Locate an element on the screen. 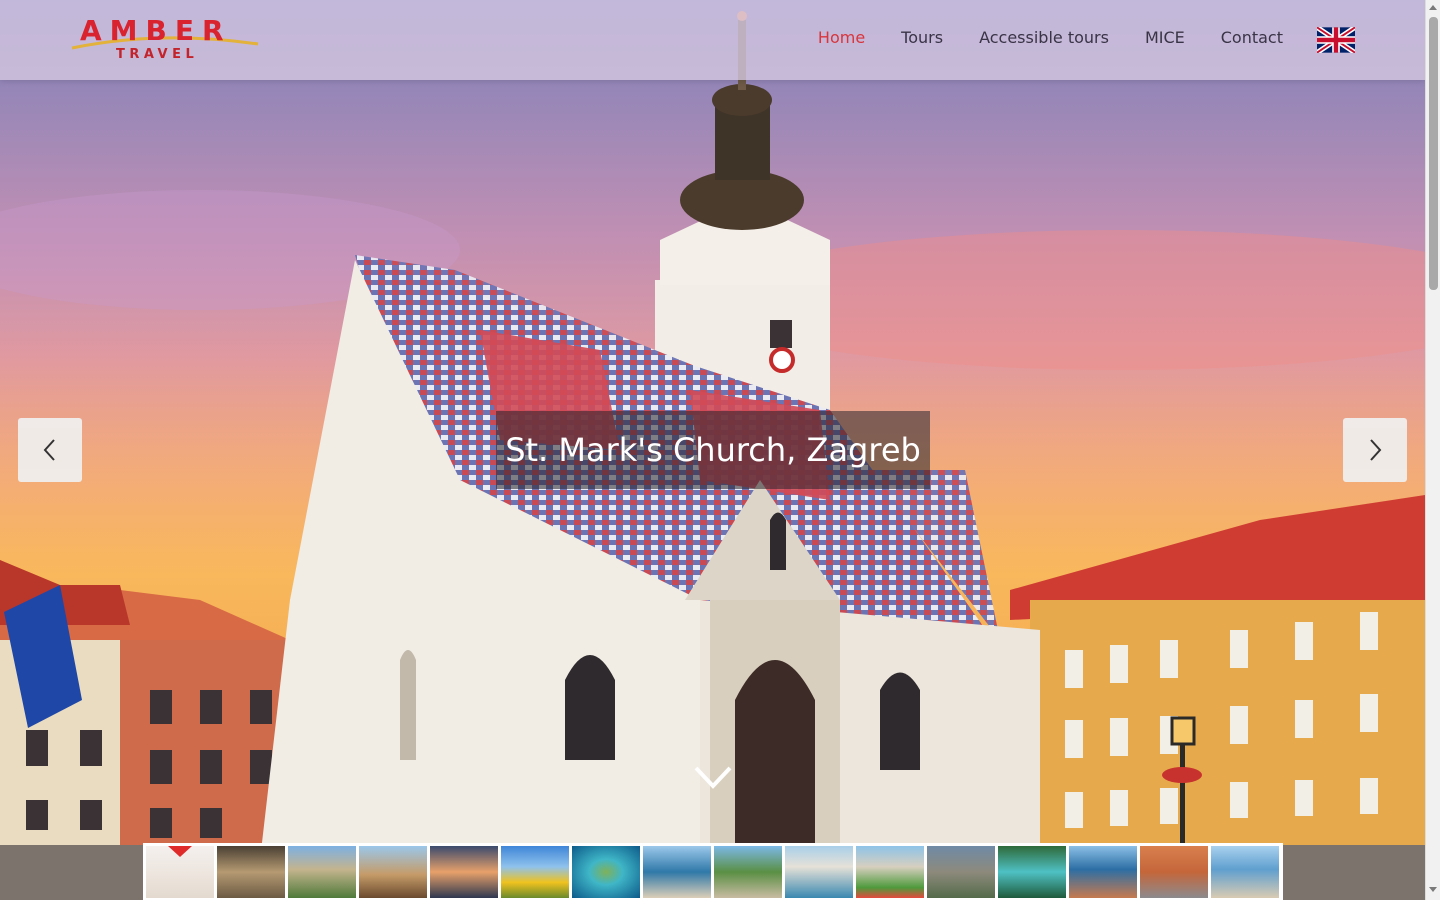 The height and width of the screenshot is (900, 1440). page-scrollbar is located at coordinates (1432, 450).